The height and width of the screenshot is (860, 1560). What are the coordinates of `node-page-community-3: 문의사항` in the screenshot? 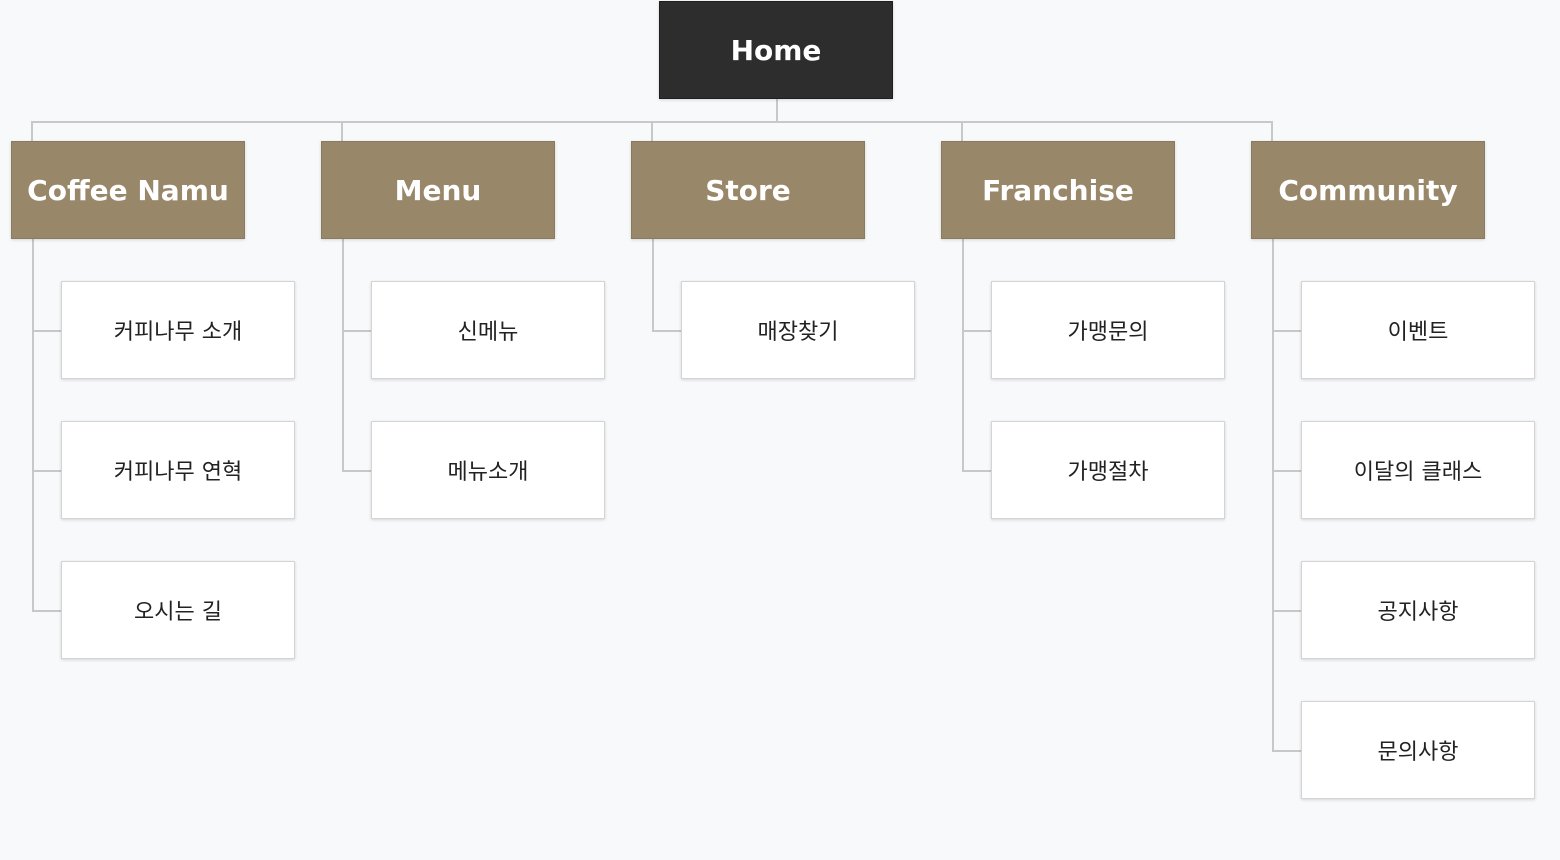 It's located at (1418, 750).